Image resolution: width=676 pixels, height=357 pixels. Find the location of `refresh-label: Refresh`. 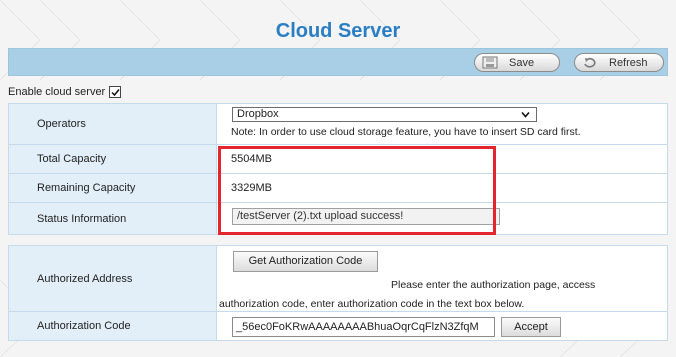

refresh-label: Refresh is located at coordinates (628, 62).